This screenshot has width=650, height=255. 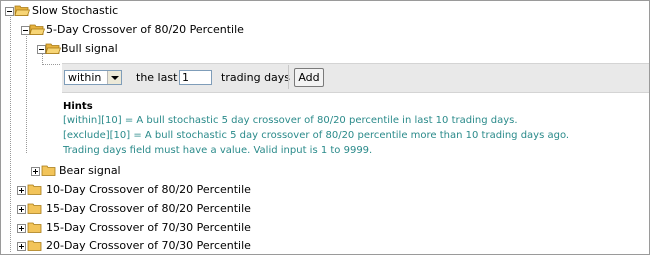 I want to click on hints-title: Hints, so click(x=78, y=106).